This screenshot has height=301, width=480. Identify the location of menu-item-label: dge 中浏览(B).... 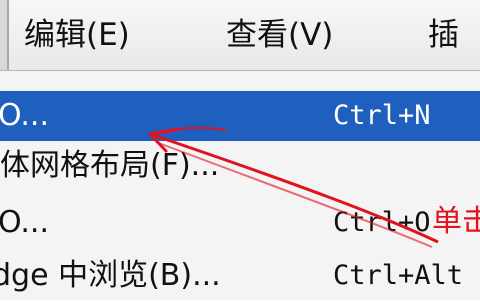
(110, 275).